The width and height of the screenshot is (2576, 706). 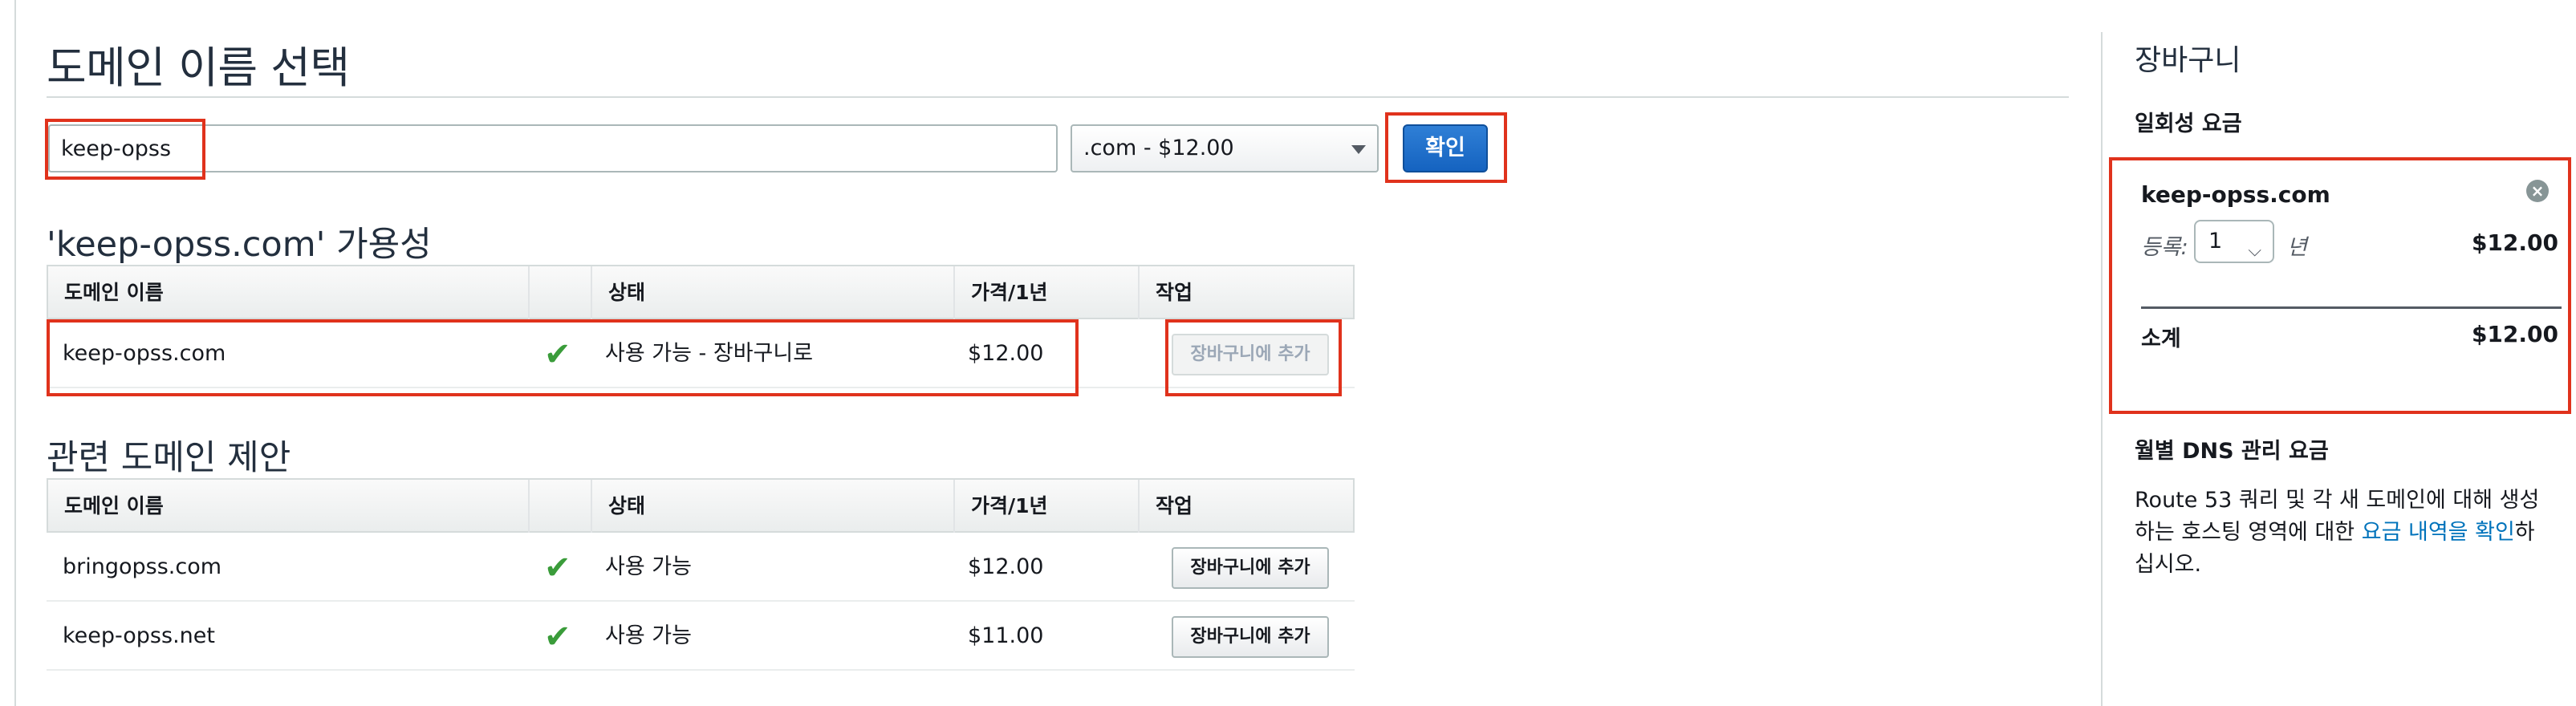 What do you see at coordinates (1158, 148) in the screenshot?
I see `tld-selected-value: .com - $12.00` at bounding box center [1158, 148].